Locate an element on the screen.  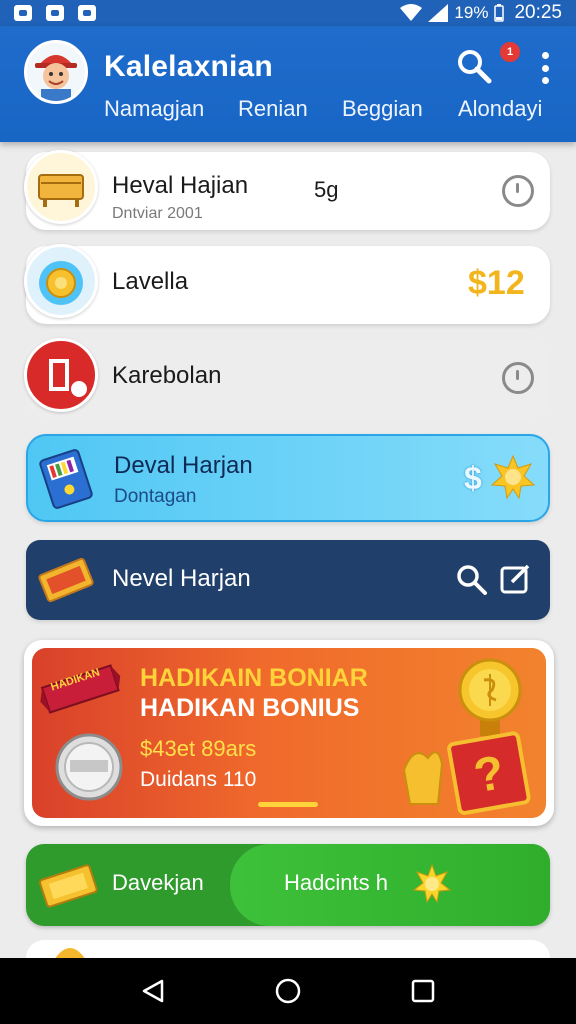
app-title: Kalelaxnian is located at coordinates (188, 66).